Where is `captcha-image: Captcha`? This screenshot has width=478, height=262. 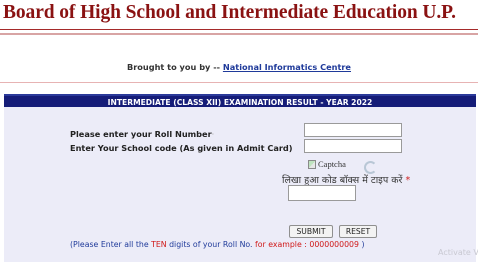 captcha-image: Captcha is located at coordinates (327, 164).